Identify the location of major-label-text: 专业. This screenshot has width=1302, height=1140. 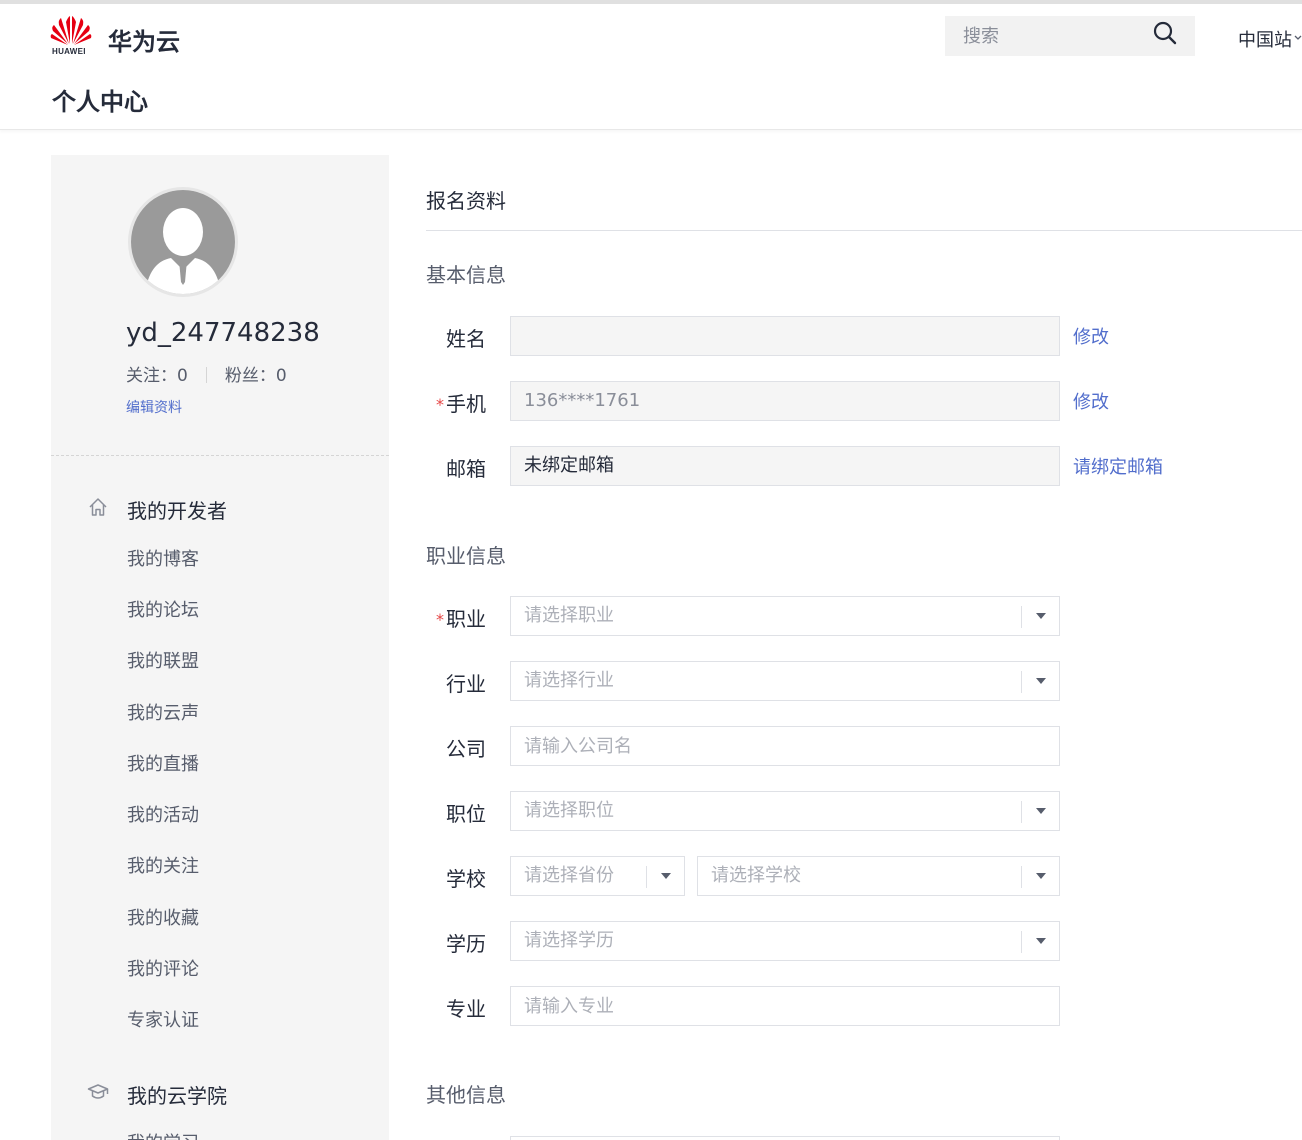
(466, 1009).